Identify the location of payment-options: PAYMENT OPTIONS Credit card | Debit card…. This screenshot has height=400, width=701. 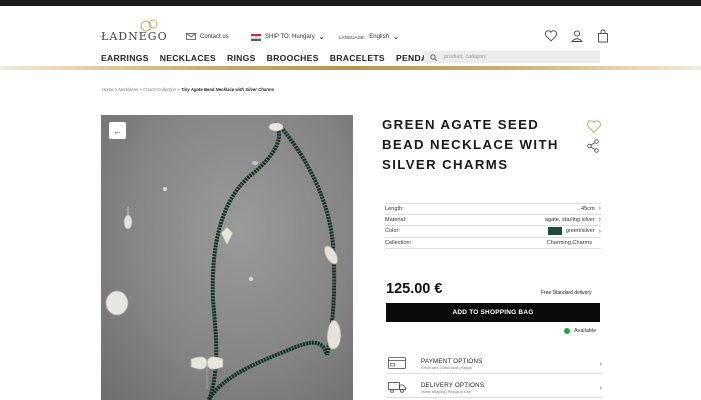
(494, 364).